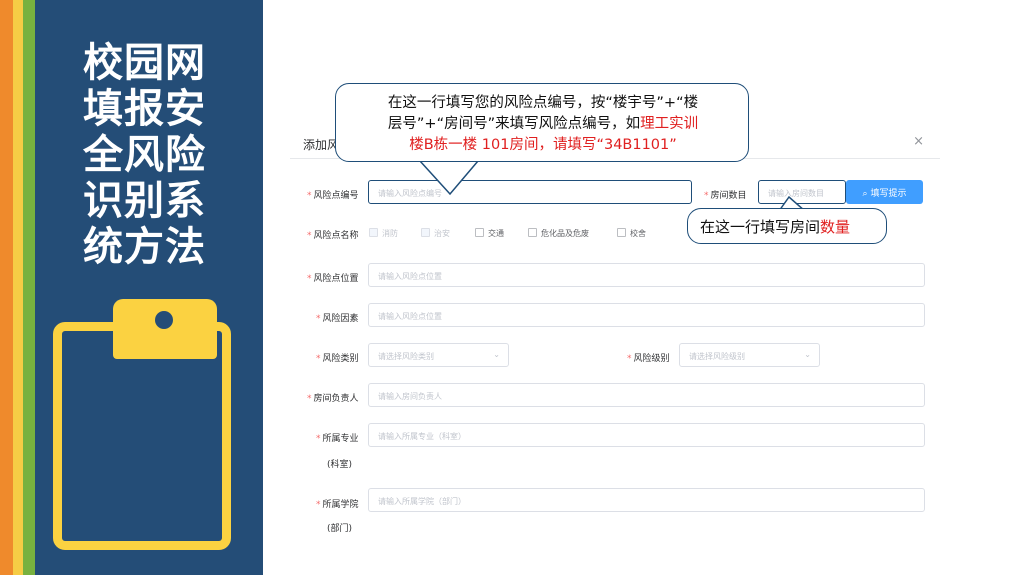 The width and height of the screenshot is (1024, 575). I want to click on slide-title: 校园网 填报安 全风险 识别系 统方法, so click(153, 155).